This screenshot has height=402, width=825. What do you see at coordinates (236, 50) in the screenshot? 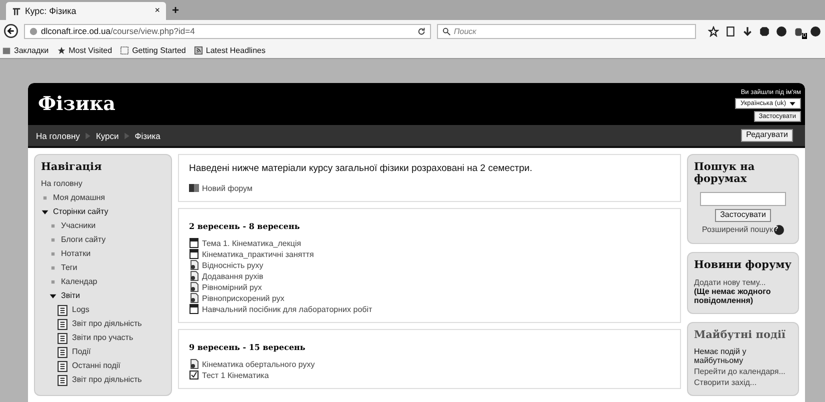
I see `bookmark-item: Latest Headlines` at bounding box center [236, 50].